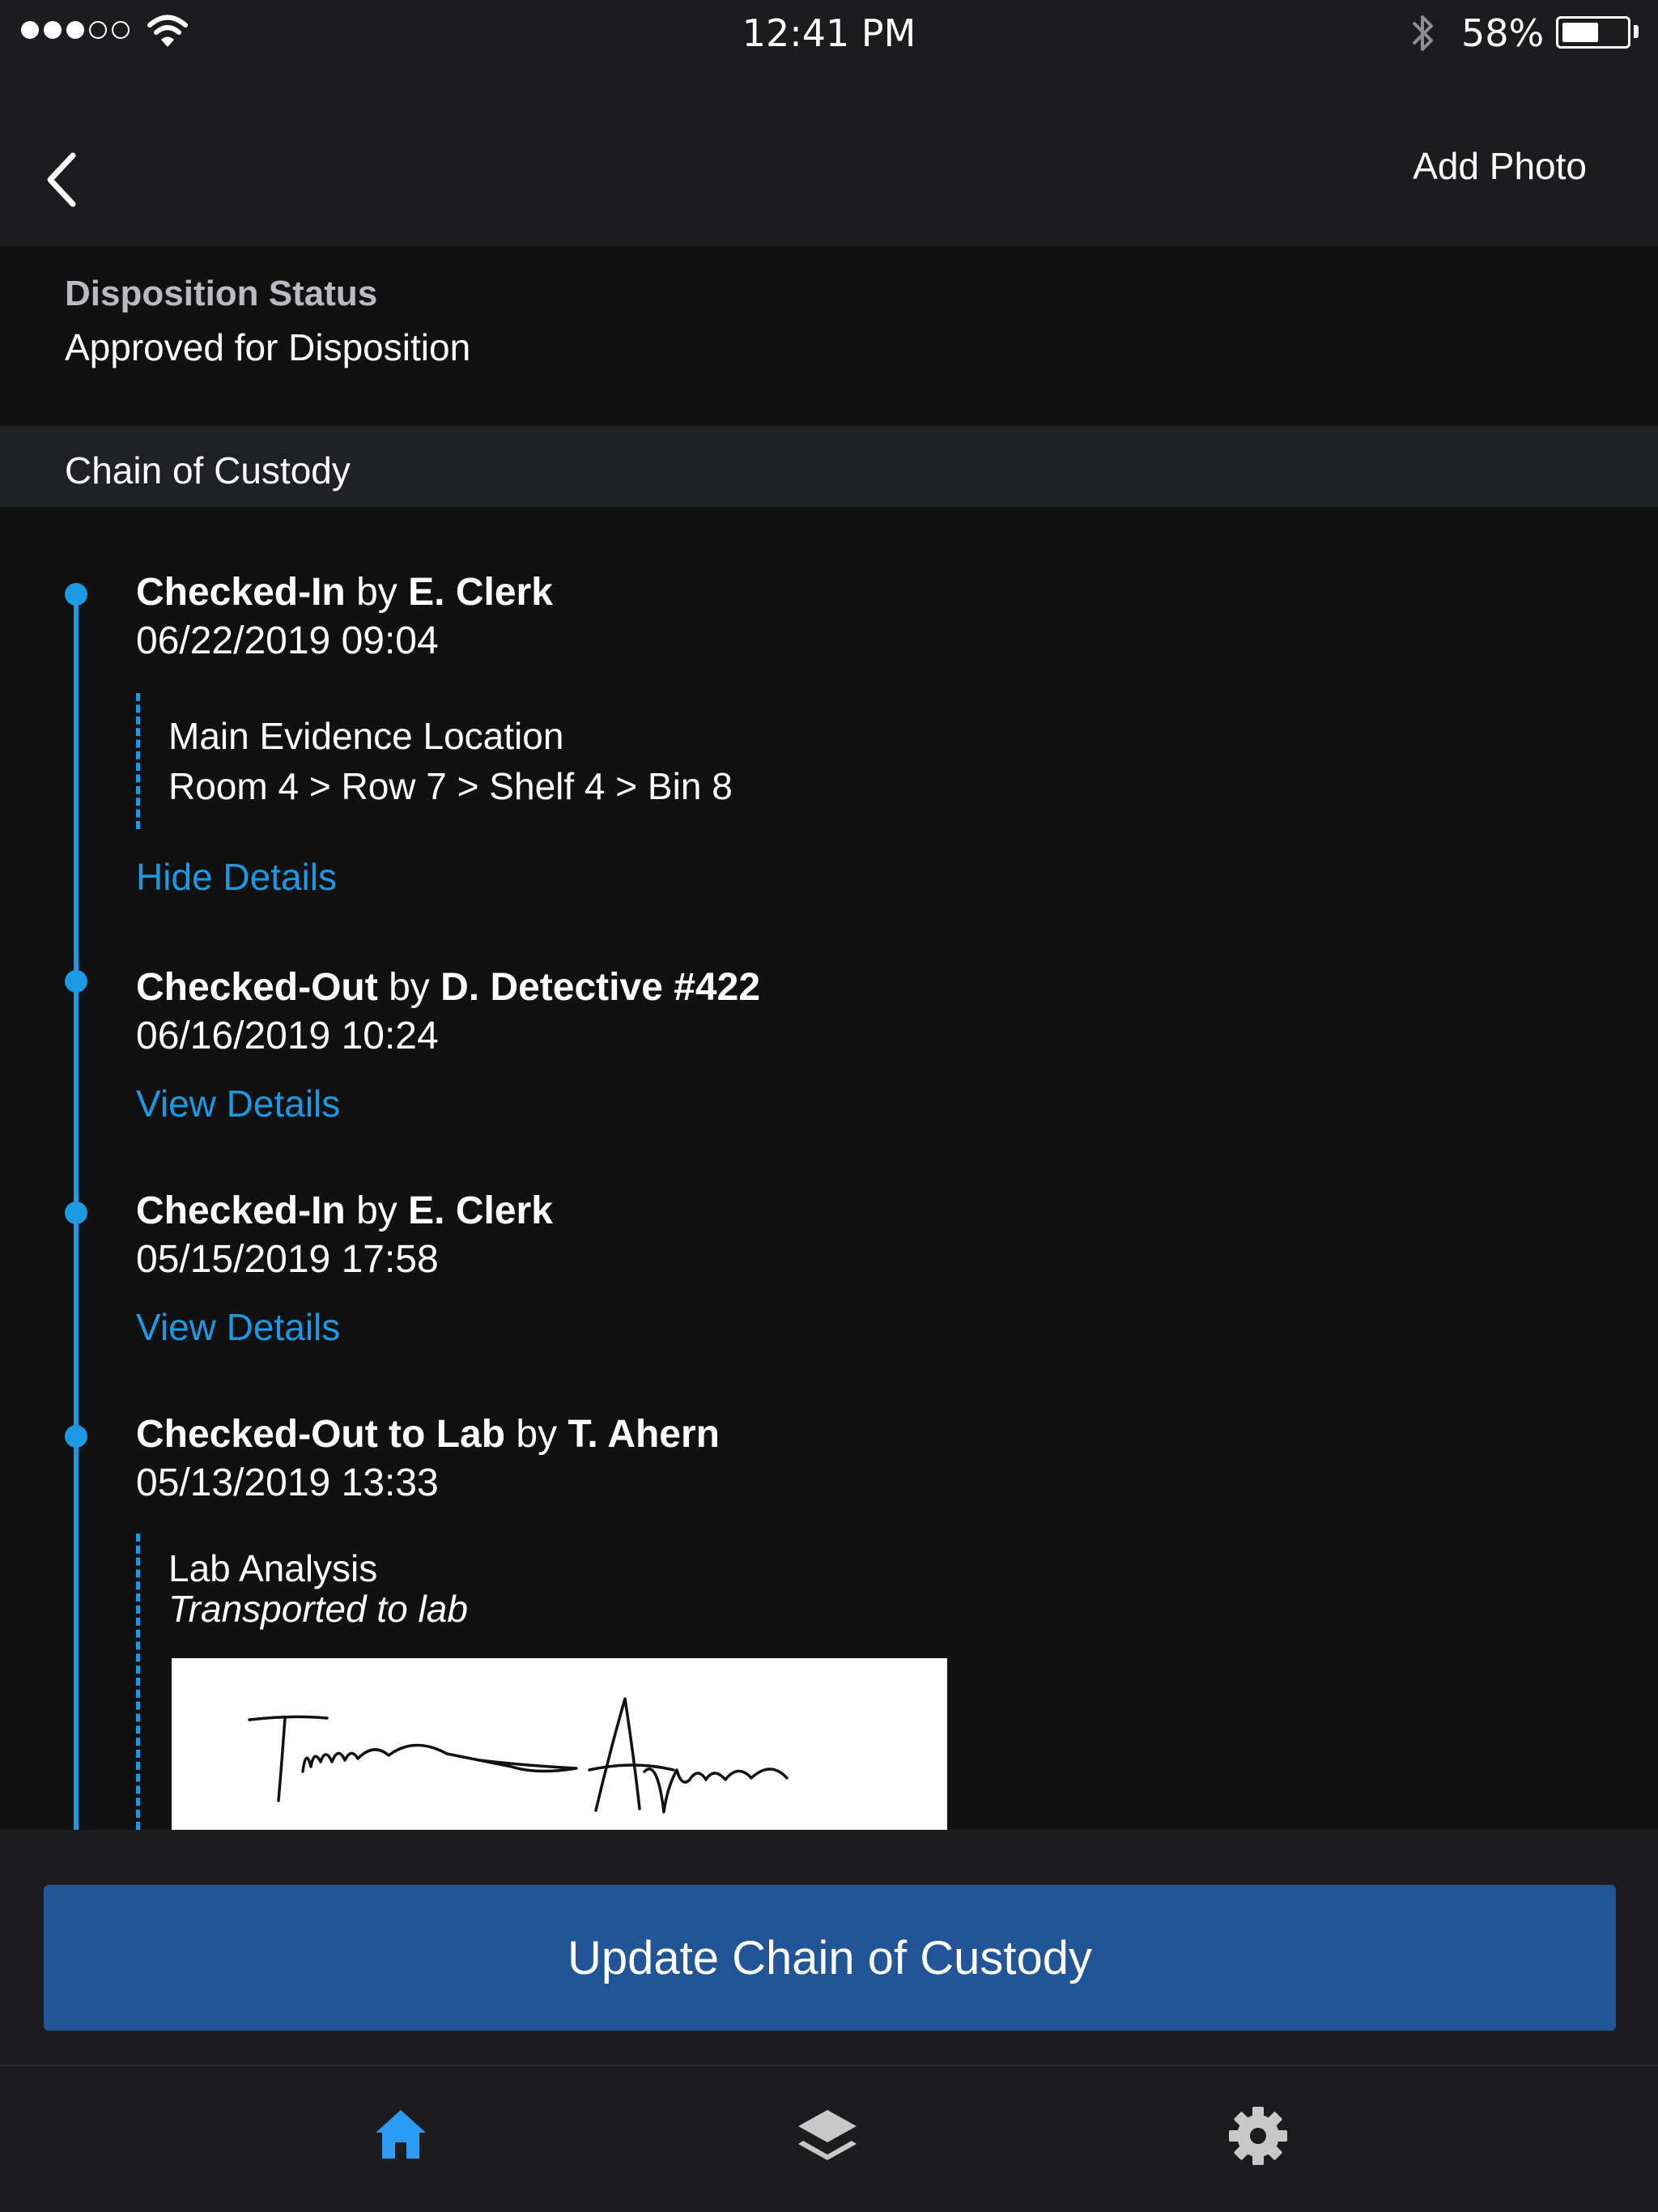 The height and width of the screenshot is (2212, 1658). What do you see at coordinates (236, 877) in the screenshot?
I see `hide-details-link: Hide Details` at bounding box center [236, 877].